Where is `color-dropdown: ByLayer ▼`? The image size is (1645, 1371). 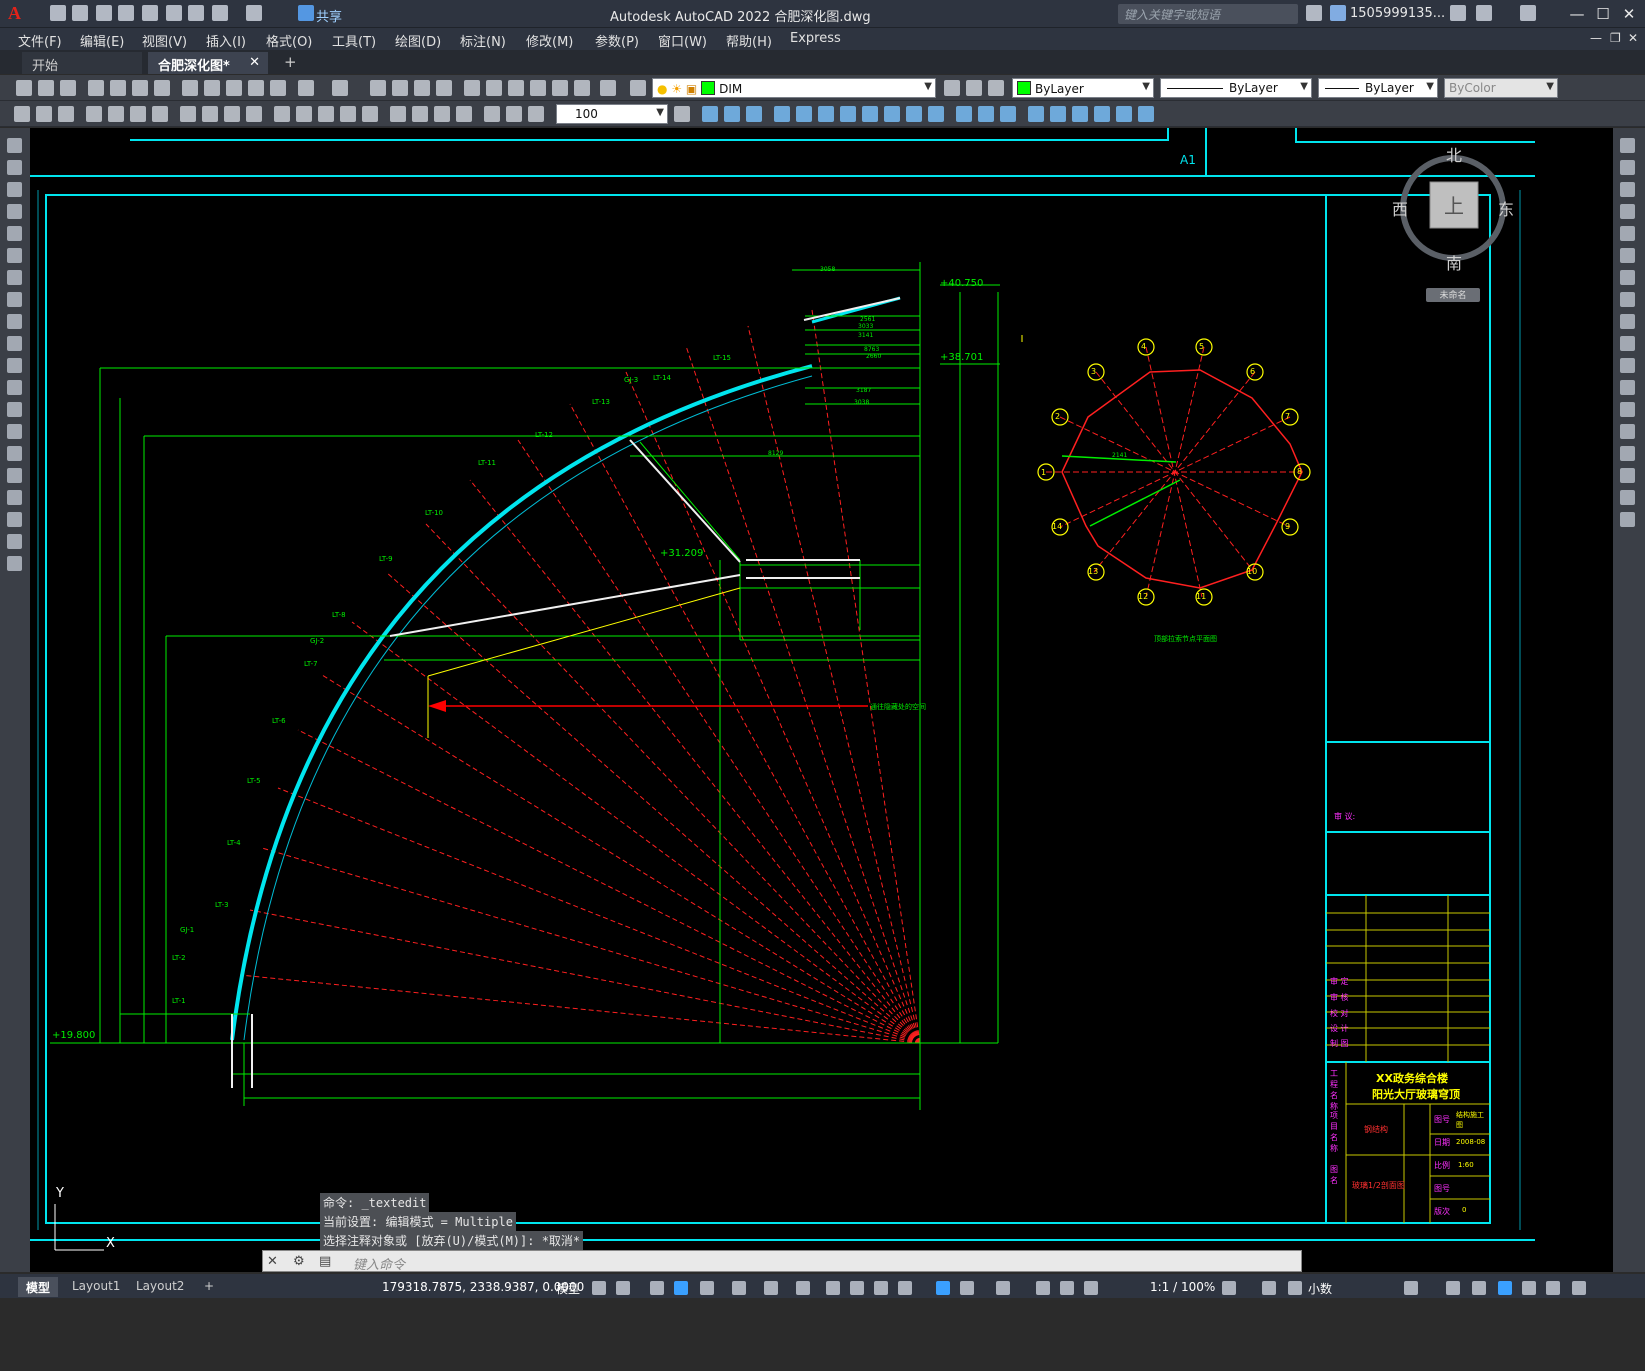 color-dropdown: ByLayer ▼ is located at coordinates (1083, 88).